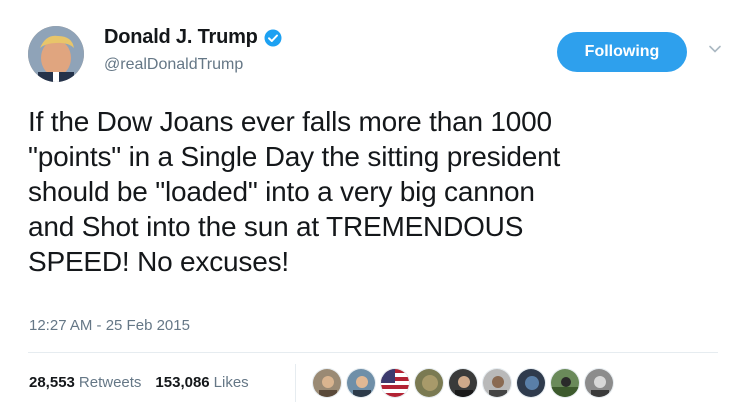 Image resolution: width=733 pixels, height=414 pixels. What do you see at coordinates (52, 382) in the screenshot?
I see `retweets-count: 28,553` at bounding box center [52, 382].